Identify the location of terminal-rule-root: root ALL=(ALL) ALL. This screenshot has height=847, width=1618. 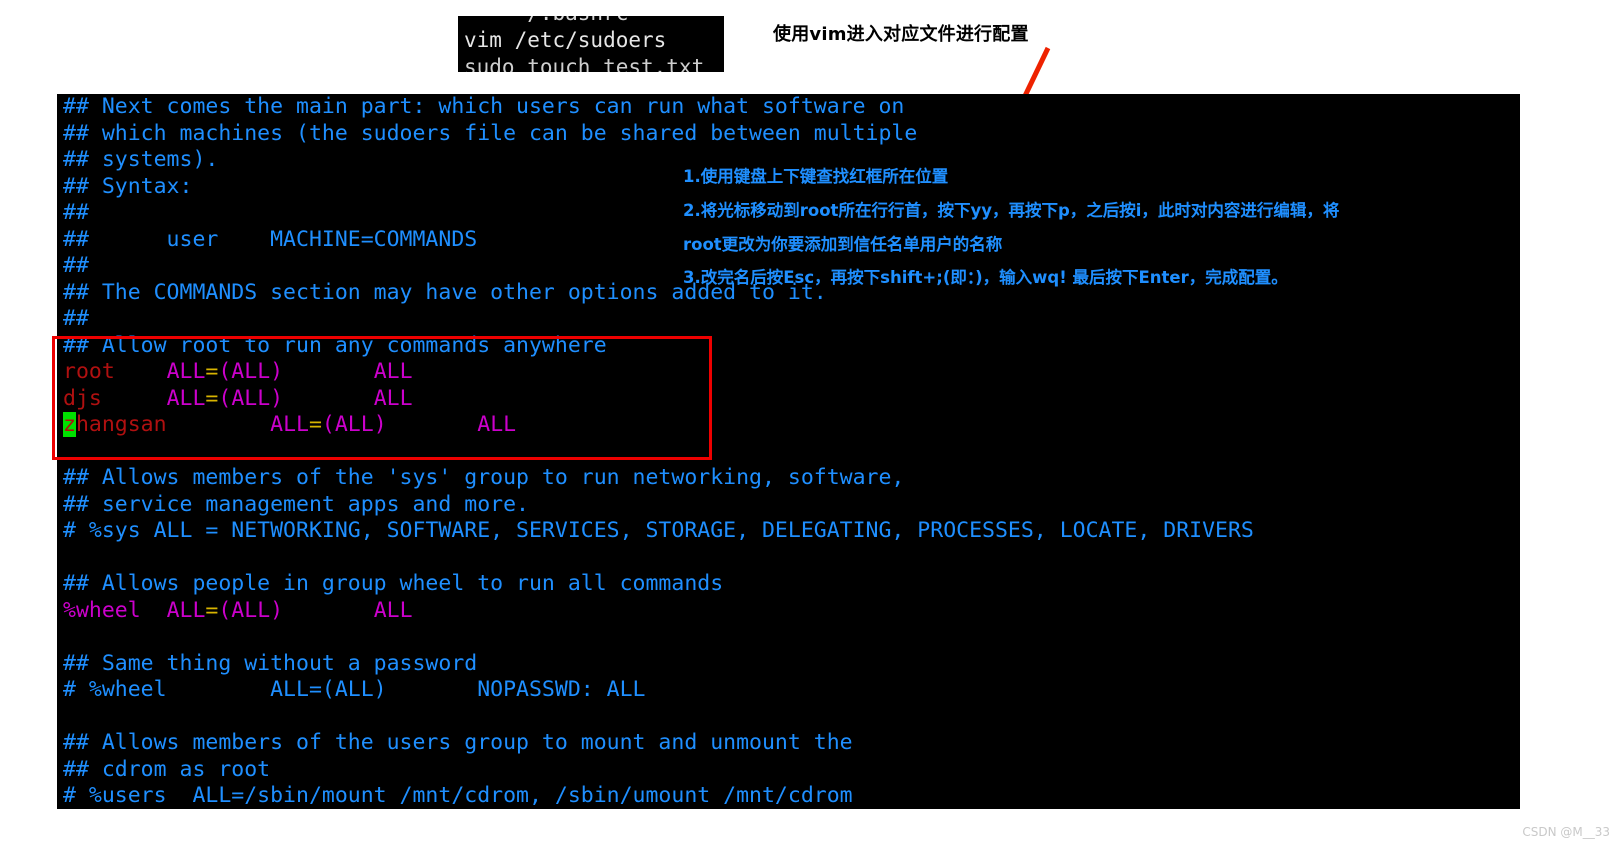
(788, 372).